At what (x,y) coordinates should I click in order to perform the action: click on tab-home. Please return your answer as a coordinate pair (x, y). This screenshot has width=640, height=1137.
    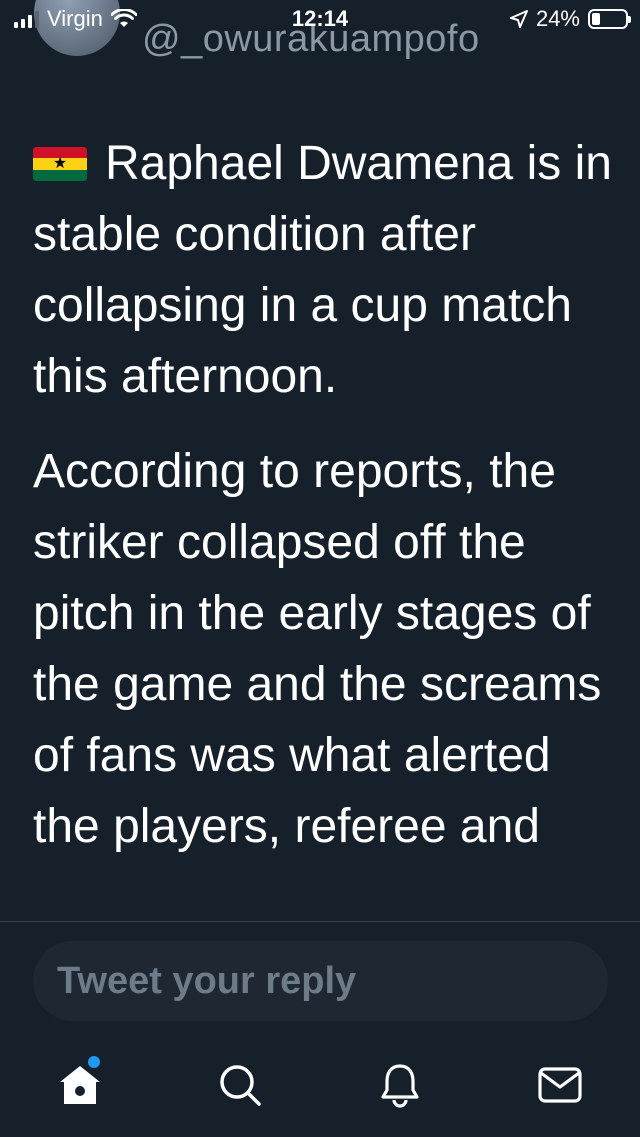
    Looking at the image, I should click on (80, 1085).